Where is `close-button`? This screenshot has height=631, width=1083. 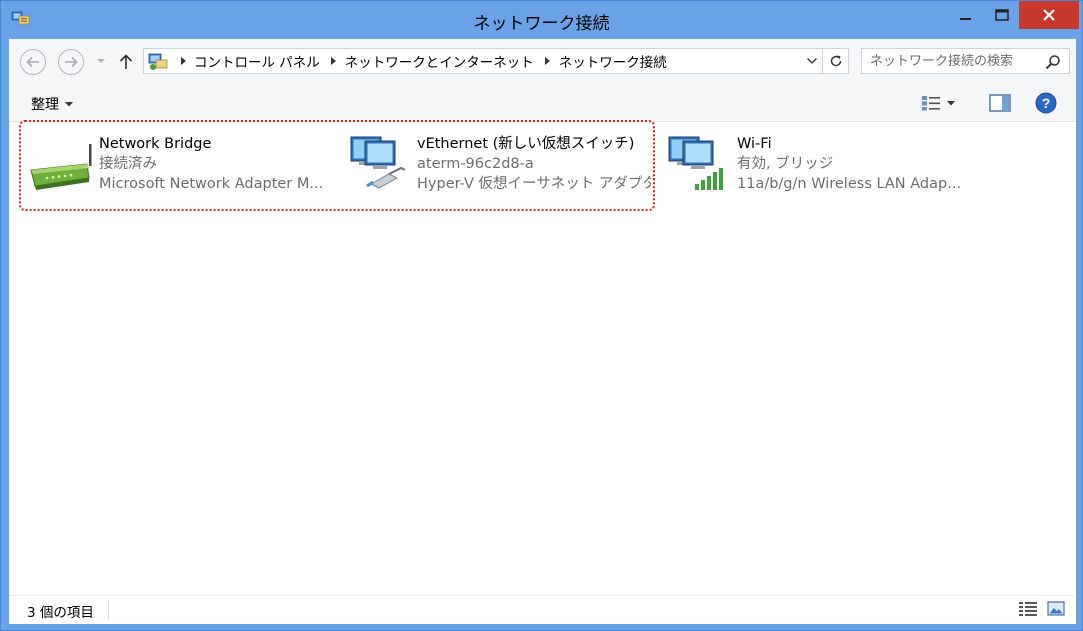 close-button is located at coordinates (1049, 15).